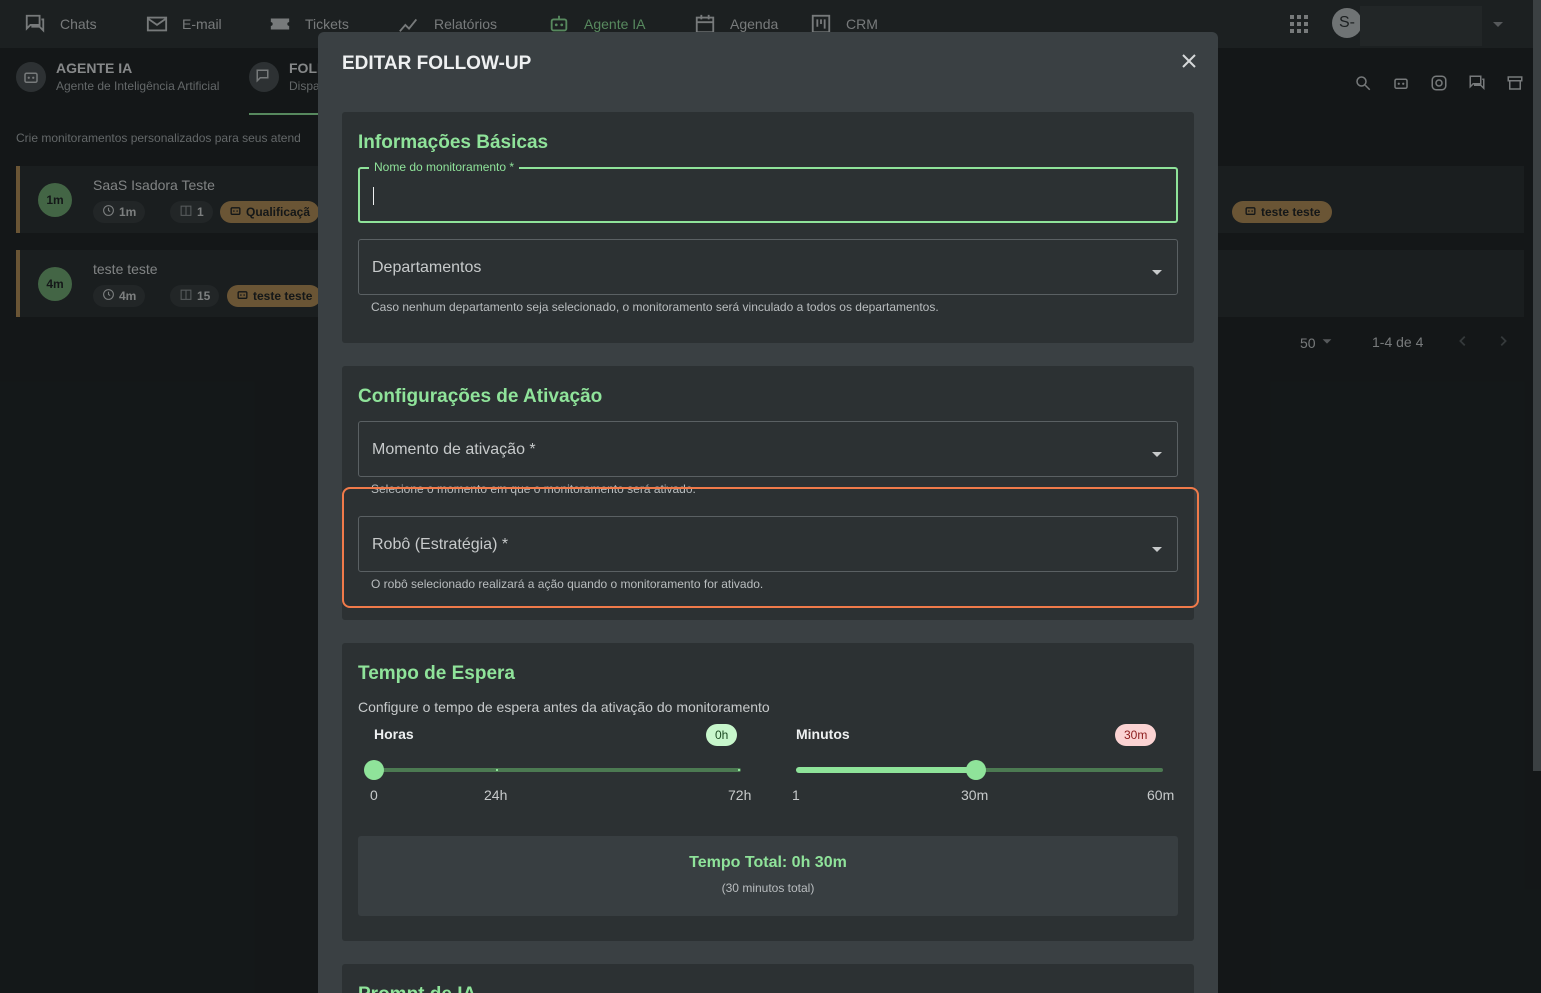  I want to click on field-label: Momento de ativação *, so click(454, 449).